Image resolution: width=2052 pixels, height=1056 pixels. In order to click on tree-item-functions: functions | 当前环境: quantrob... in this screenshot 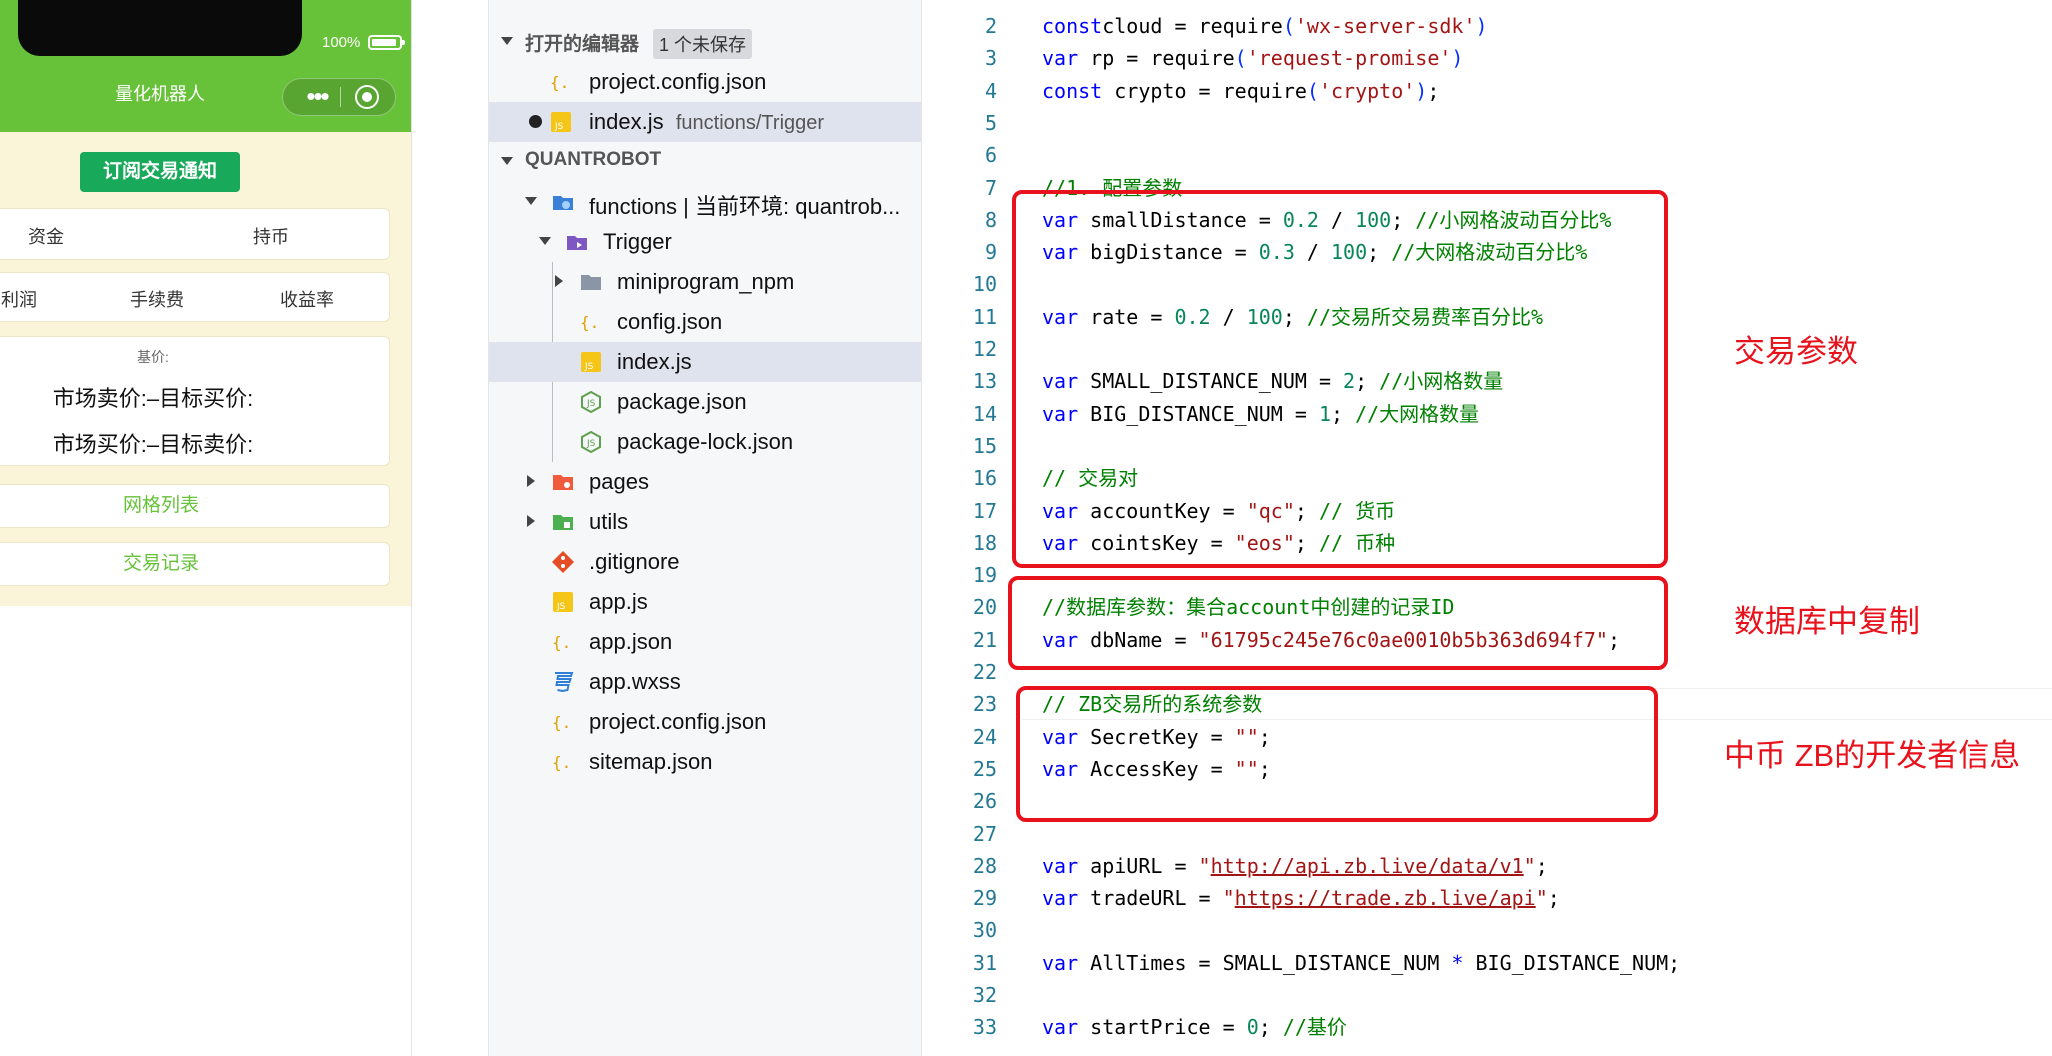, I will do `click(705, 202)`.